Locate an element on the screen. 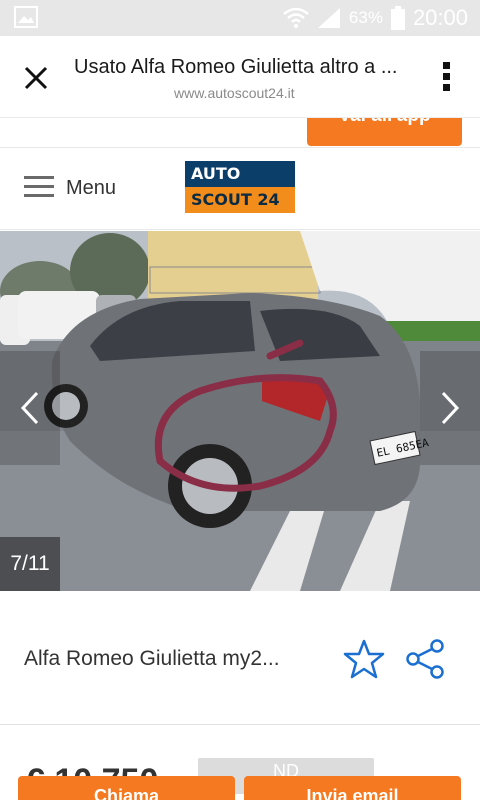 Image resolution: width=480 pixels, height=800 pixels. logo-bottom-text: SCOUT 24 is located at coordinates (240, 200).